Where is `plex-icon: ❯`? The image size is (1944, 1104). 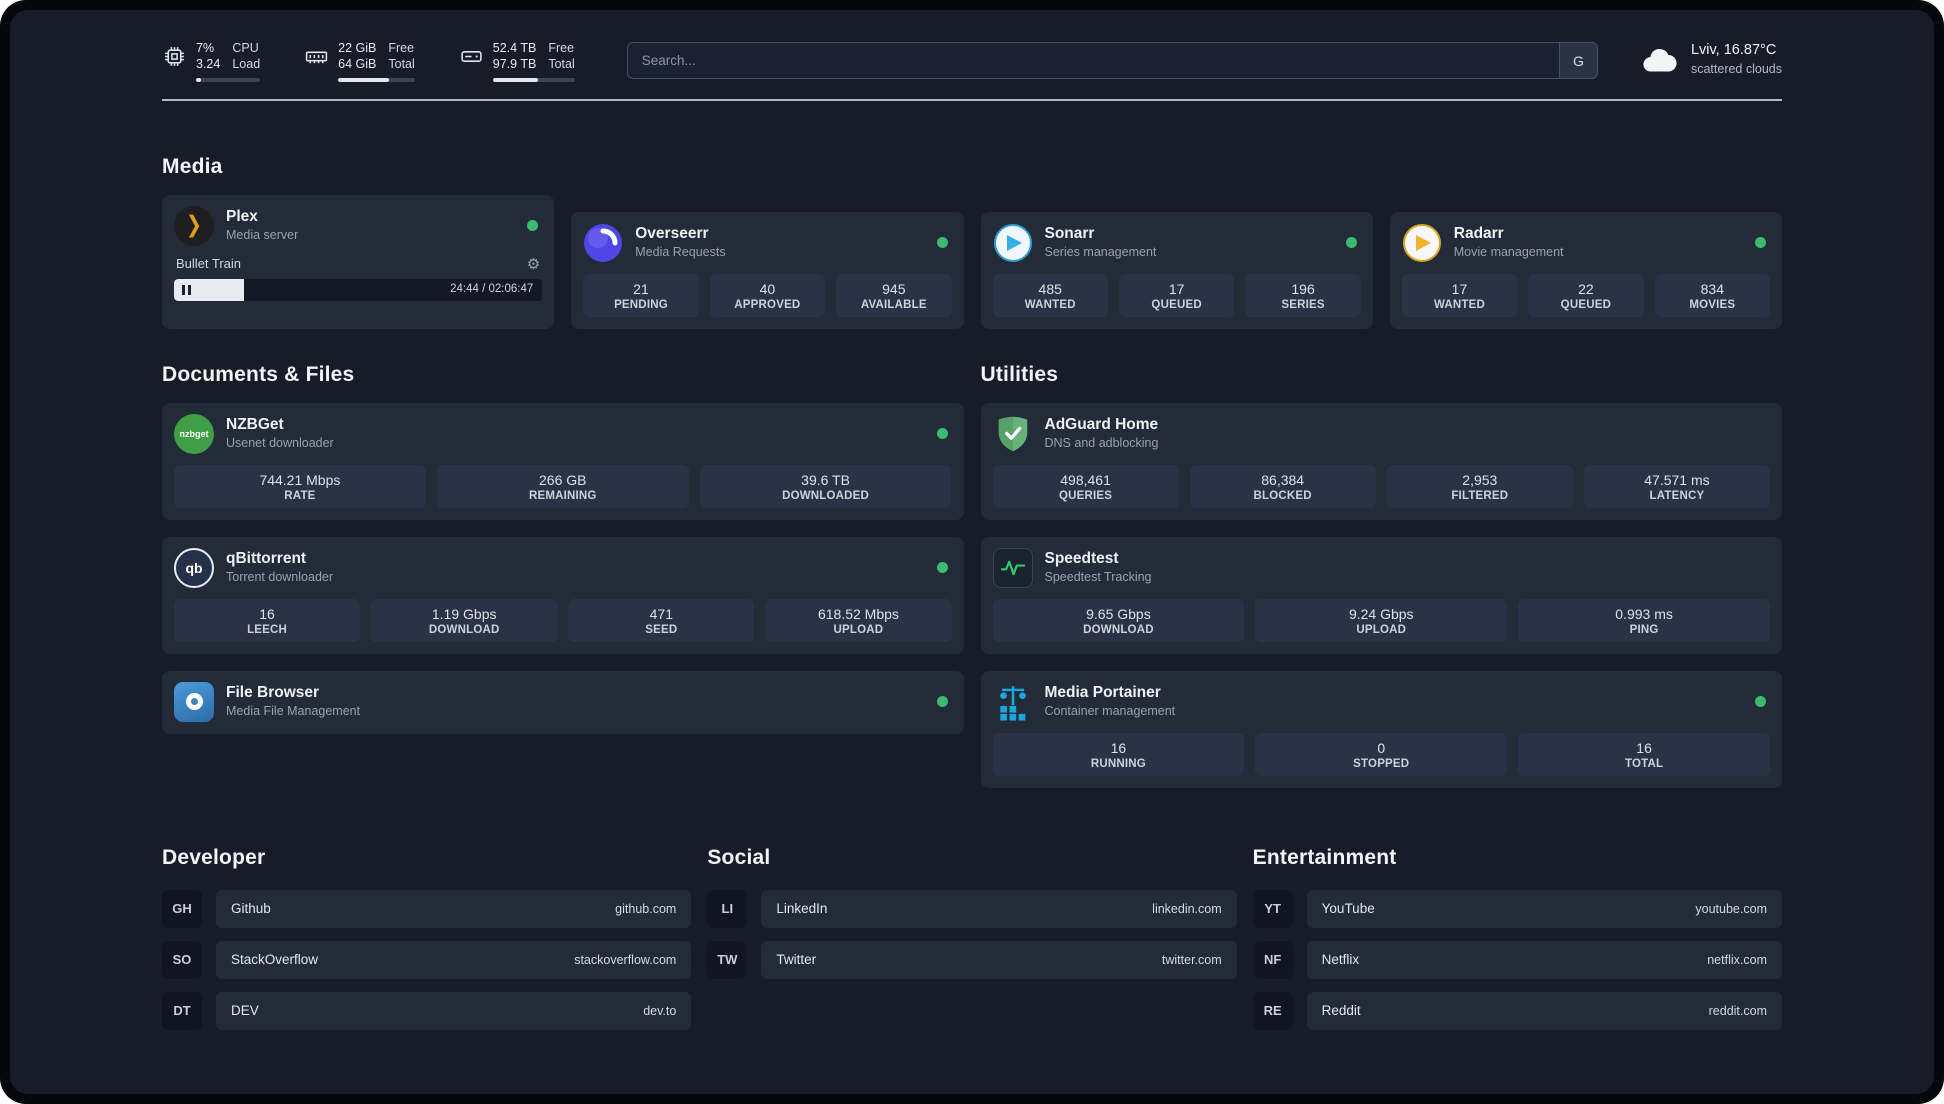
plex-icon: ❯ is located at coordinates (194, 225).